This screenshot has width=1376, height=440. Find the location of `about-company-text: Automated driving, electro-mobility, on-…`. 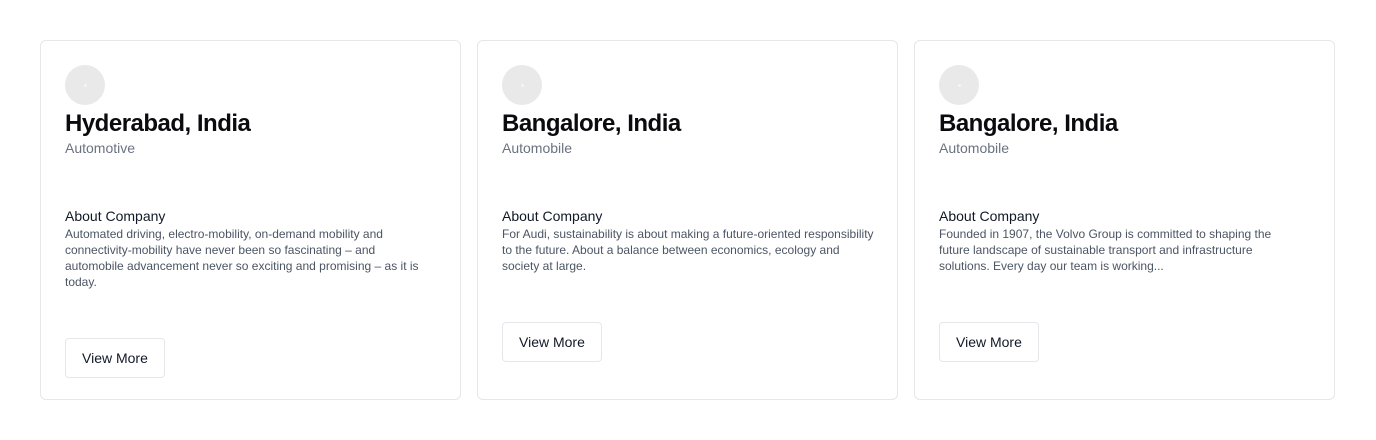

about-company-text: Automated driving, electro-mobility, on-… is located at coordinates (242, 258).